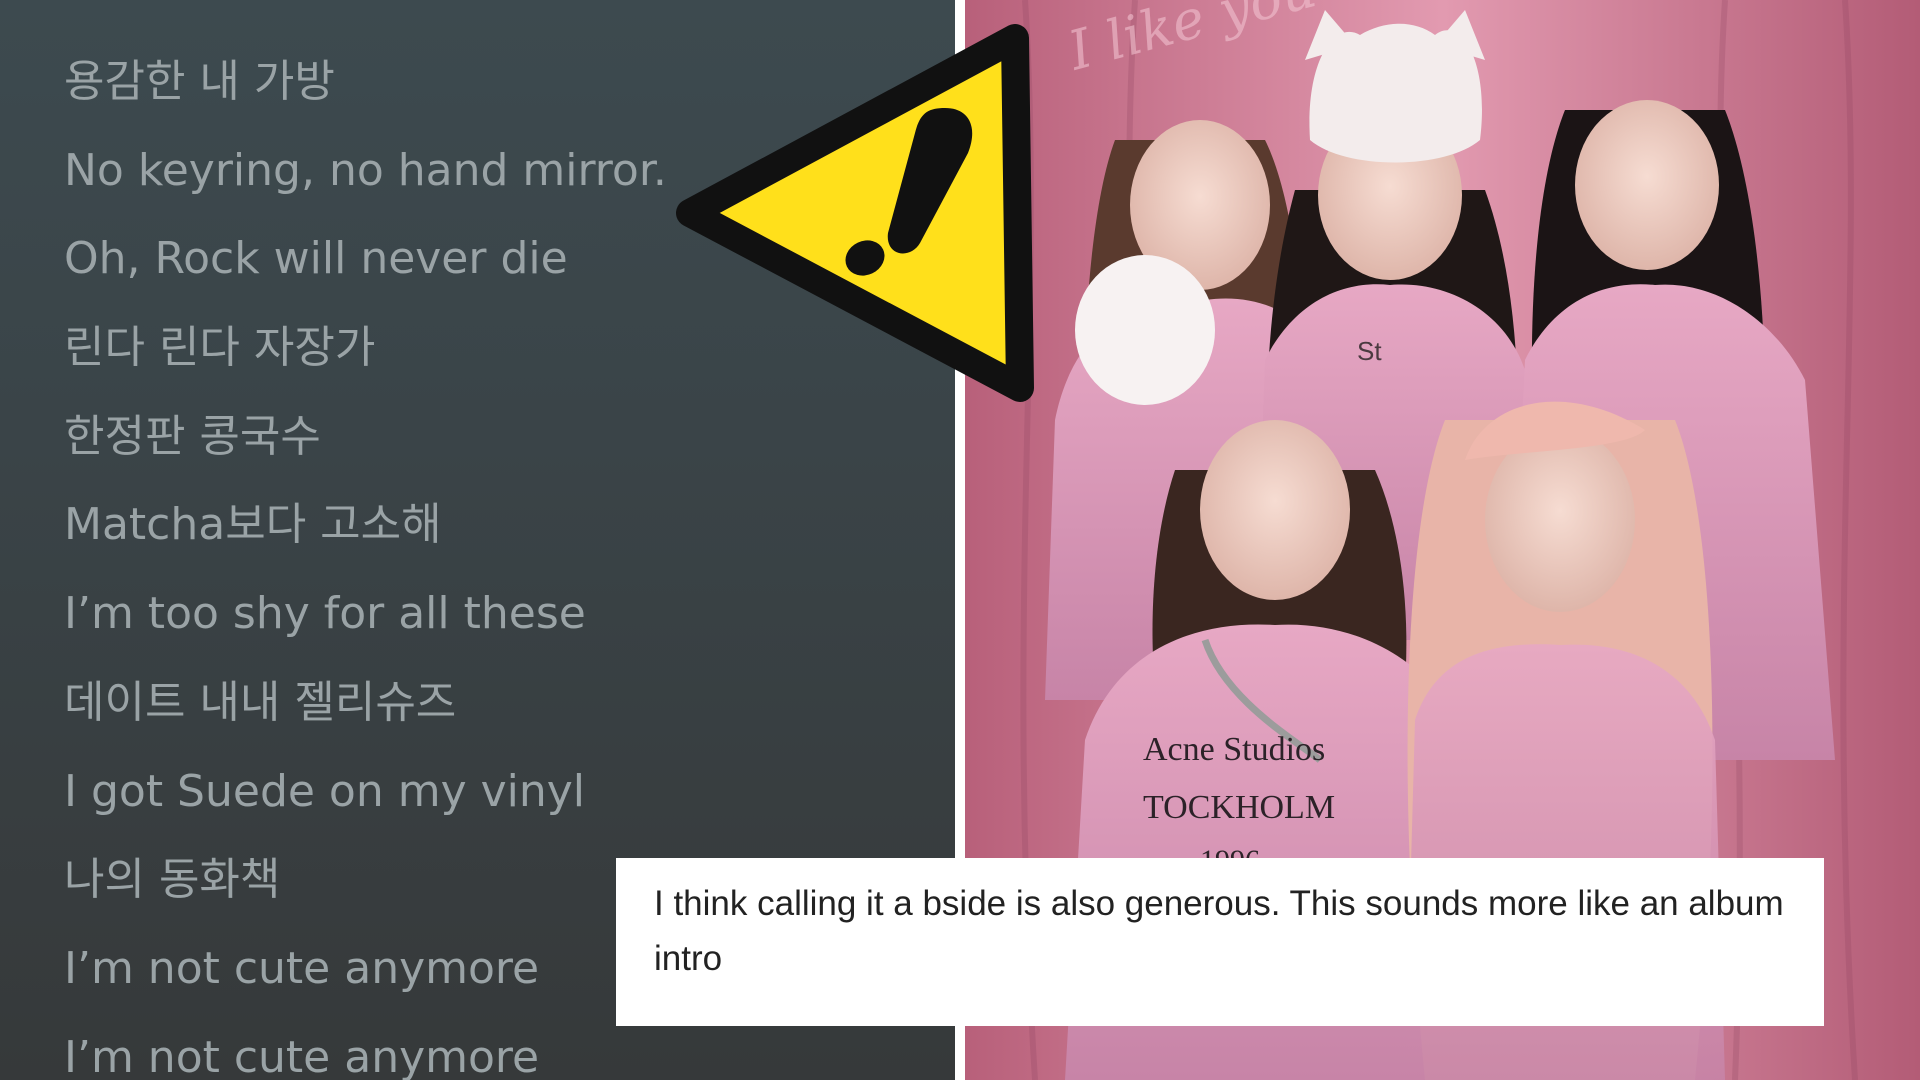 The image size is (1920, 1080). Describe the element at coordinates (192, 436) in the screenshot. I see `lyric-line: 한정판 콩국수` at that location.